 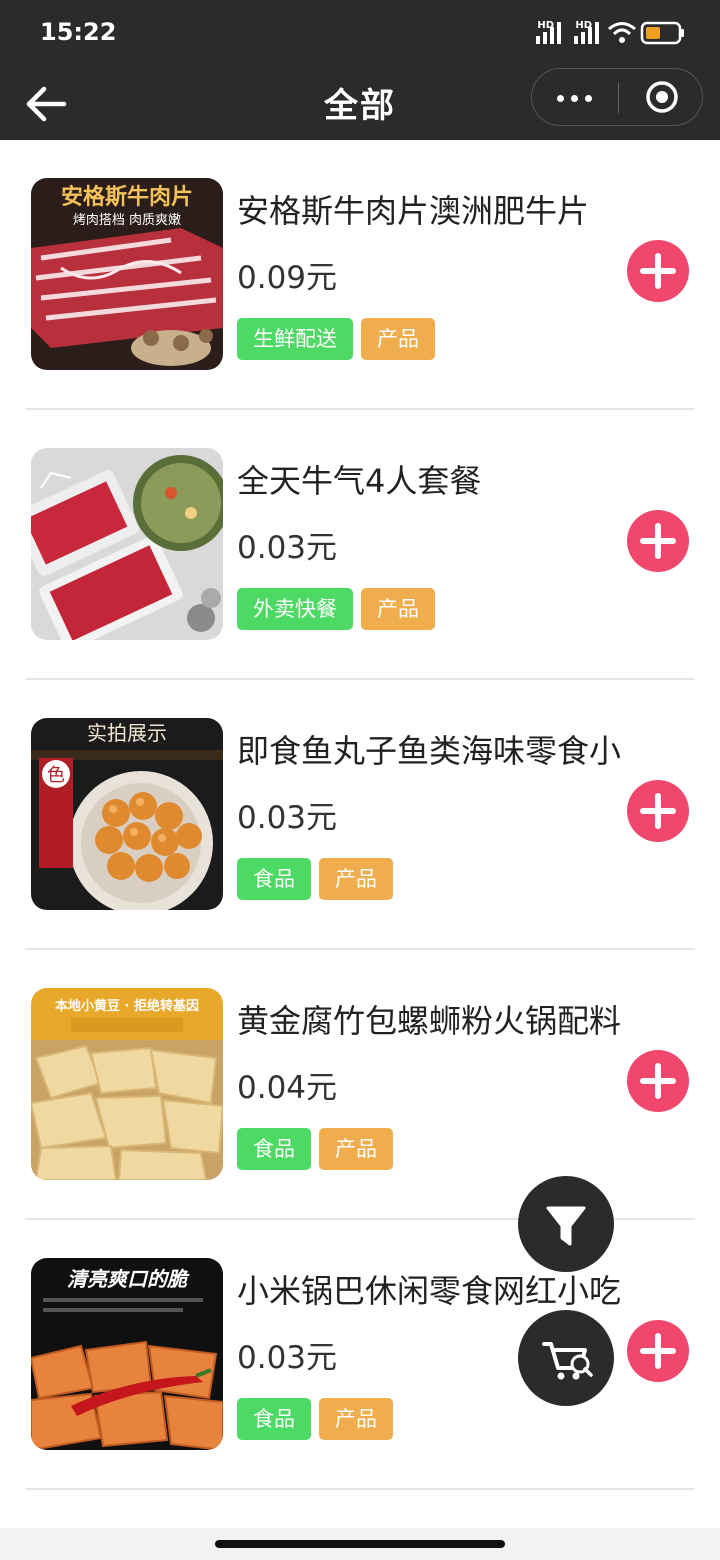 I want to click on filter-button, so click(x=566, y=1224).